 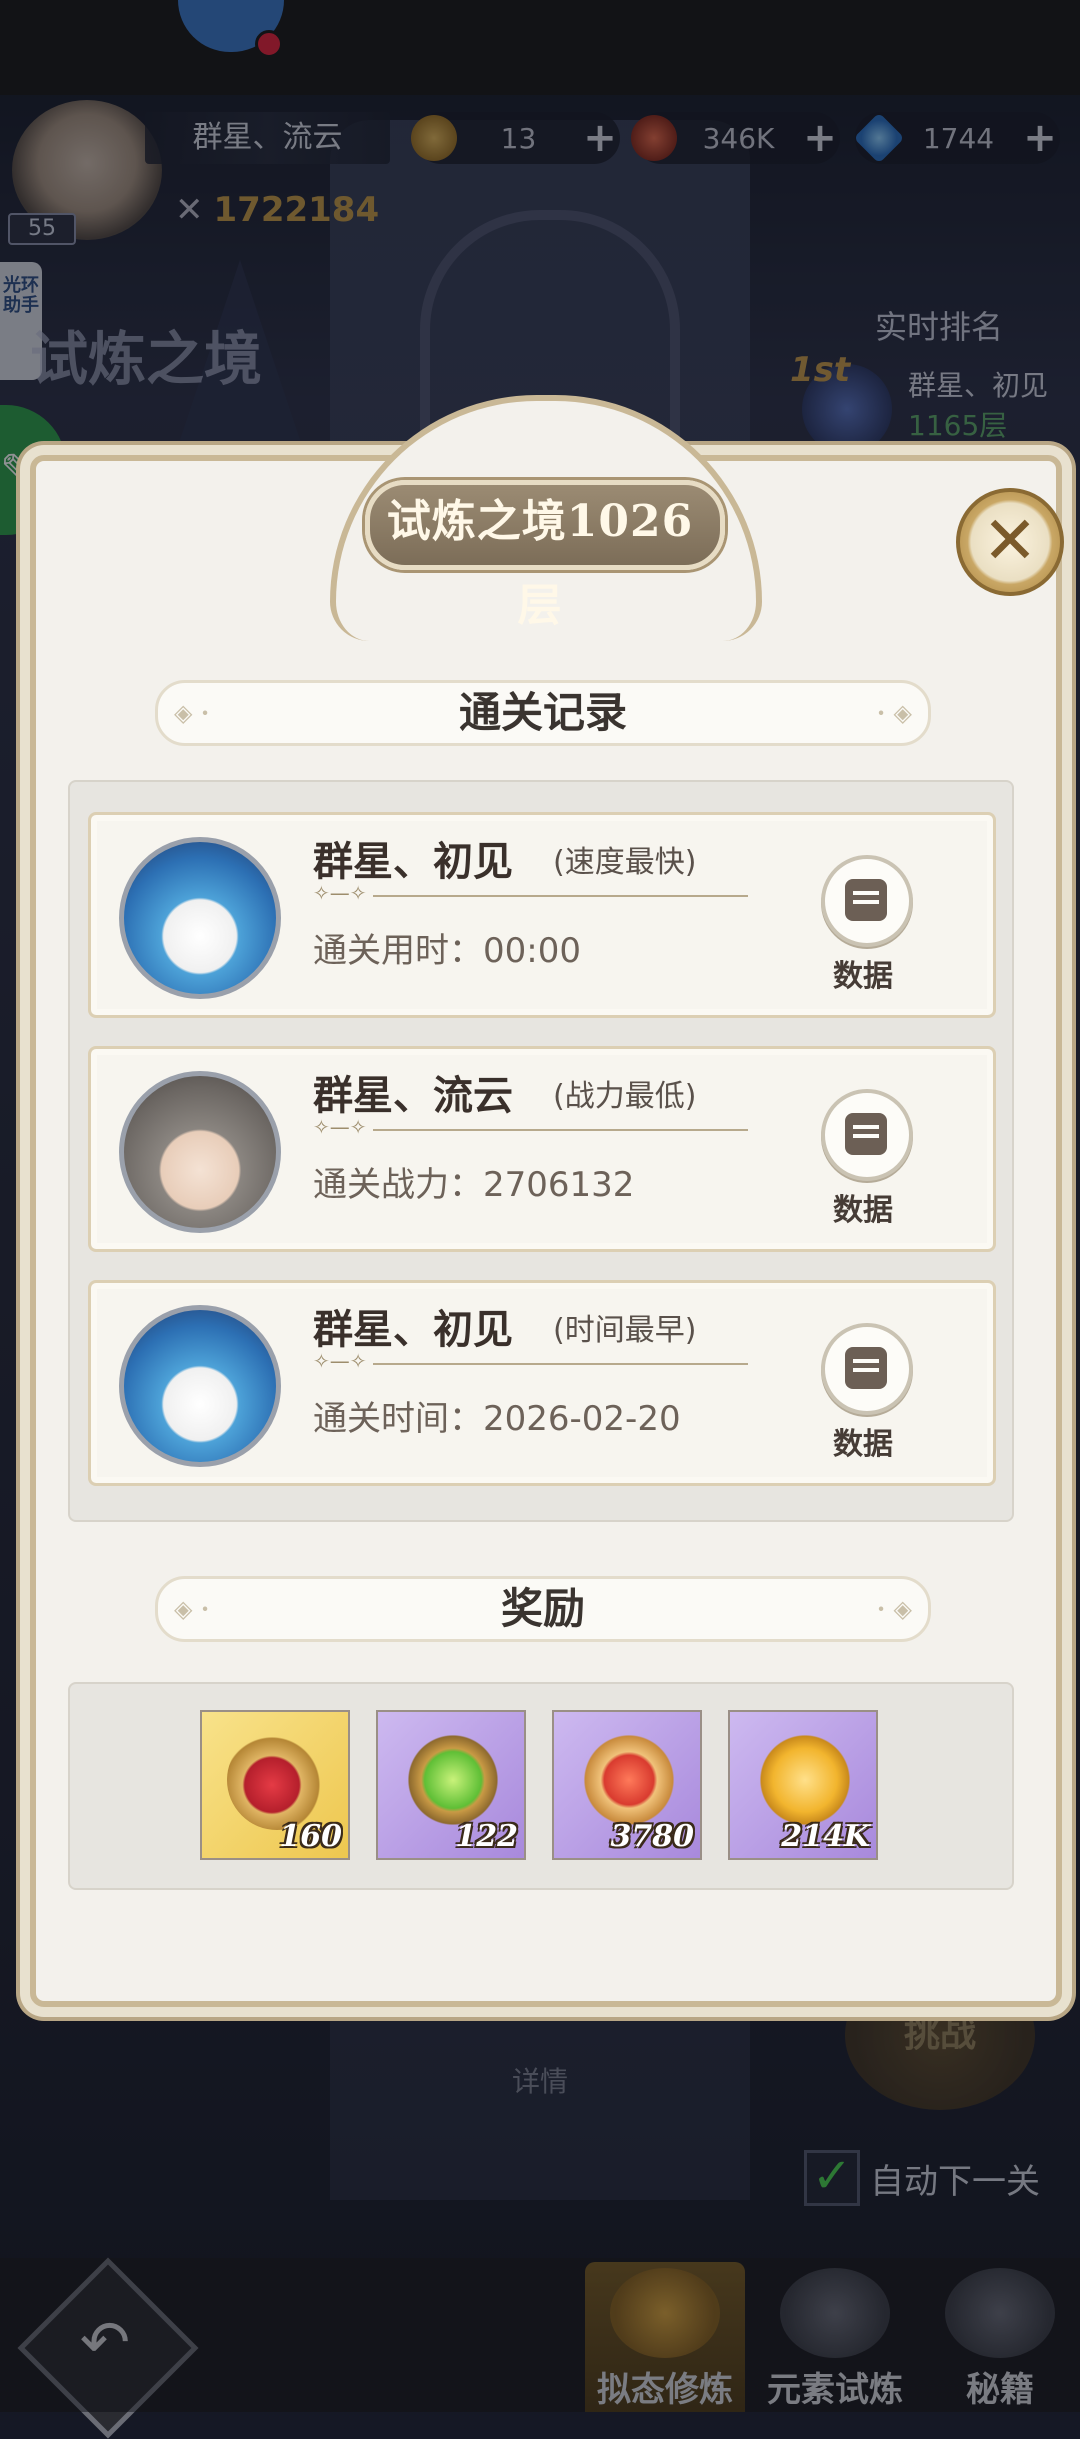 I want to click on gold-coin-icon, so click(x=805, y=1780).